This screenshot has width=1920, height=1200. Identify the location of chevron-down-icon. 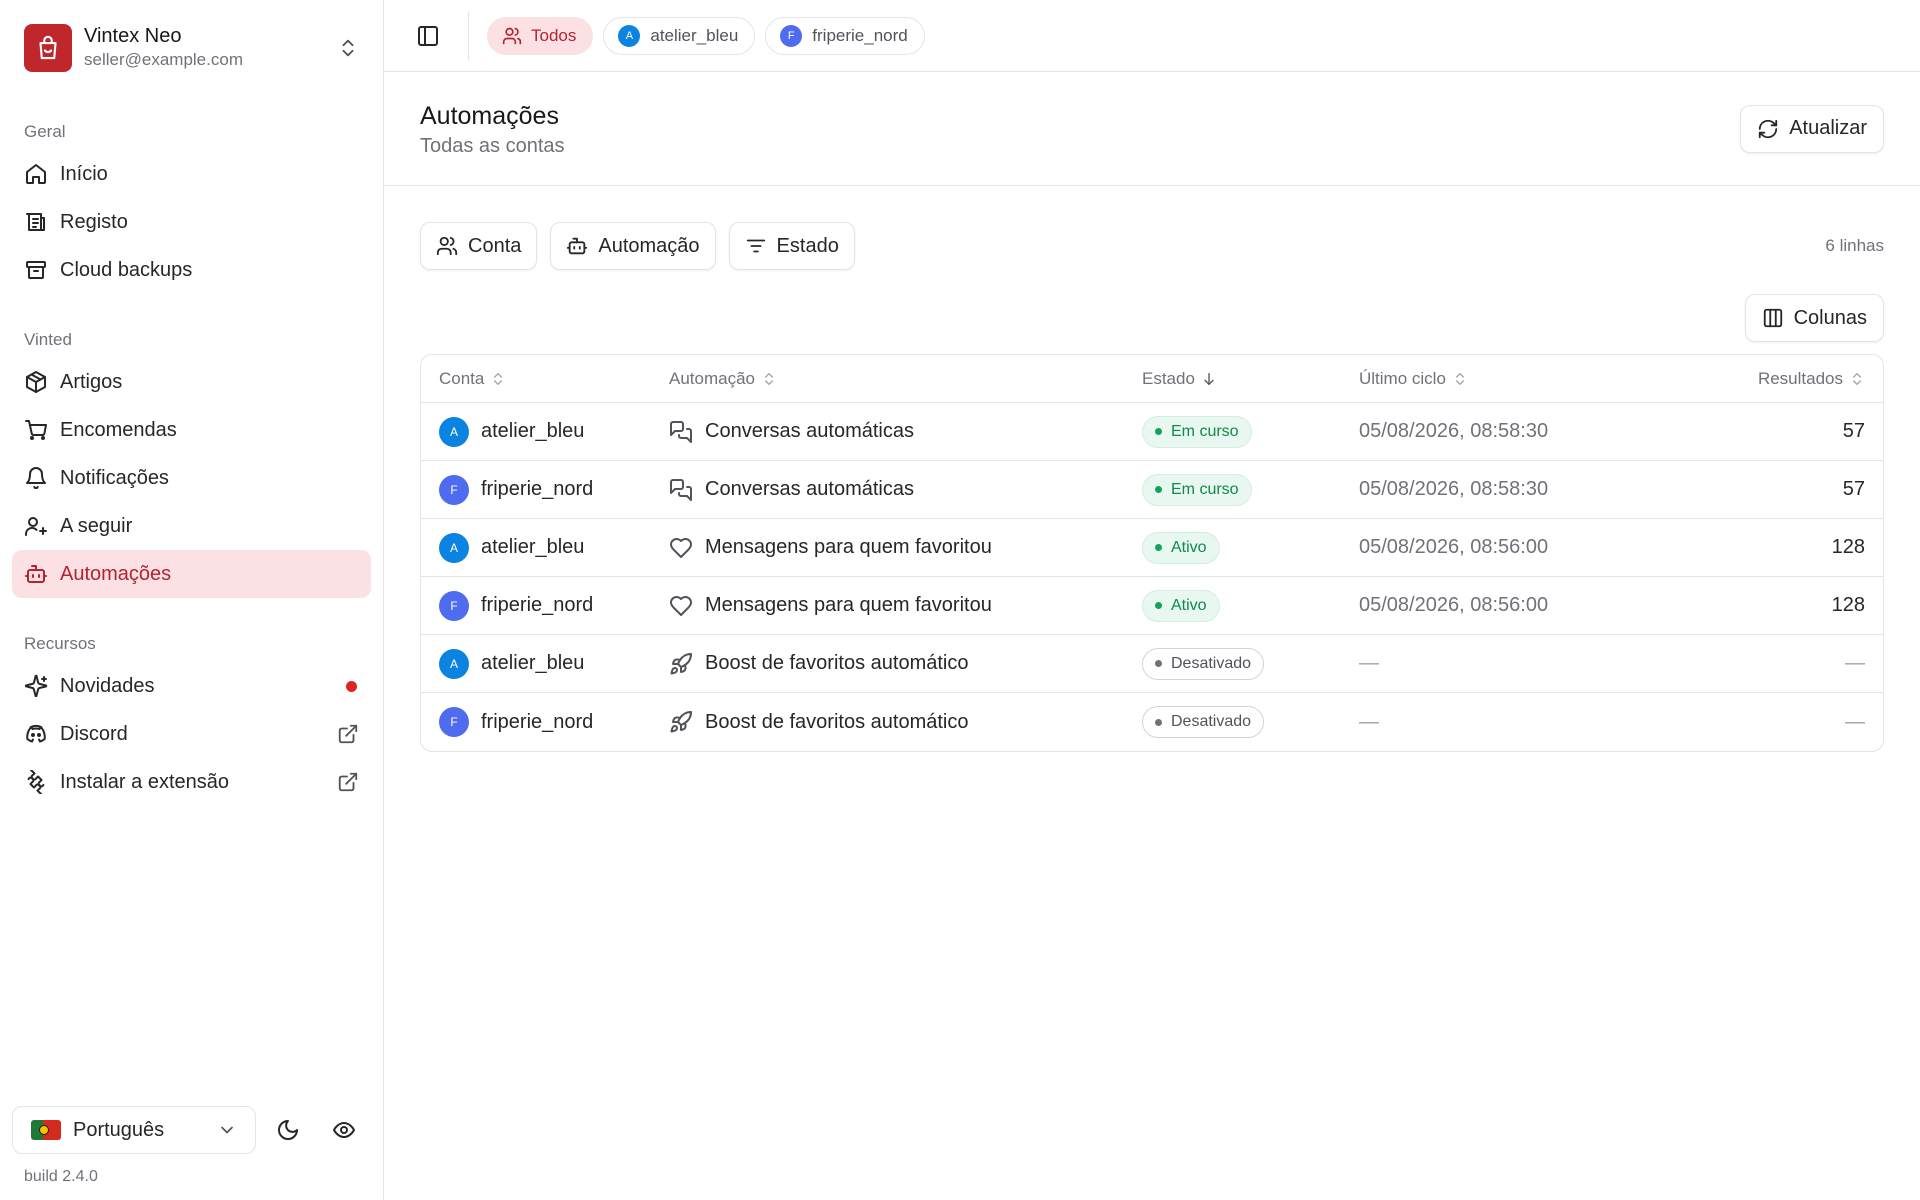
(227, 1130).